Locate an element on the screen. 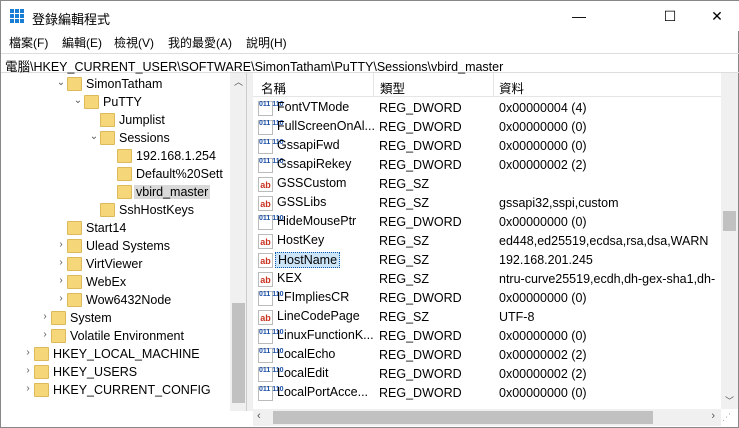 The image size is (739, 428). tree-item: › HKEY_CURRENT_CONFIG is located at coordinates (115, 391).